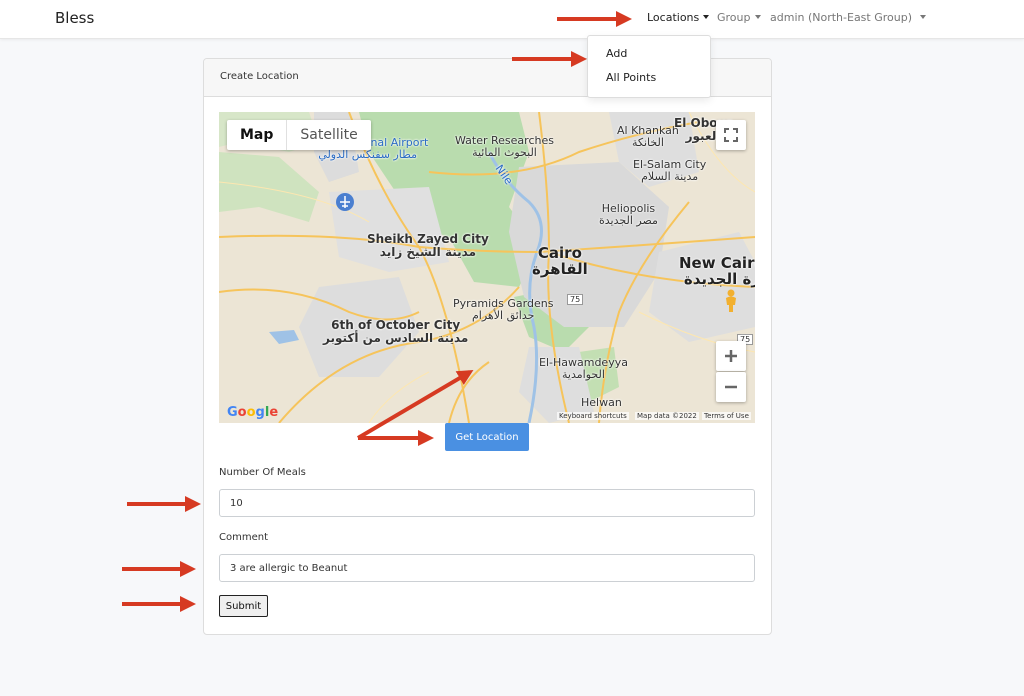 This screenshot has height=696, width=1024. I want to click on map-label-helwan: Helwan, so click(601, 402).